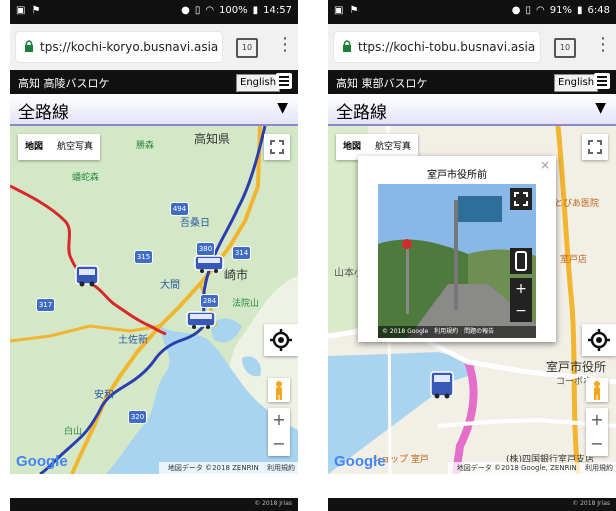 This screenshot has width=616, height=511. I want to click on poi-label: とびあ医院, so click(577, 204).